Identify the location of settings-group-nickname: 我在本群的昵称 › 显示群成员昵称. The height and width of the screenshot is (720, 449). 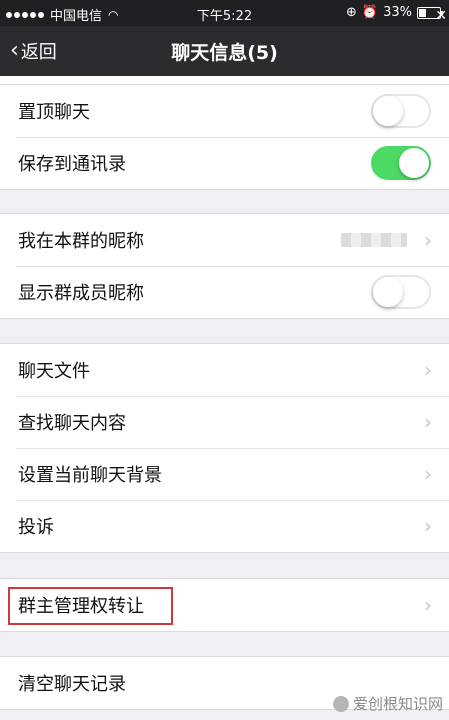
(224, 266).